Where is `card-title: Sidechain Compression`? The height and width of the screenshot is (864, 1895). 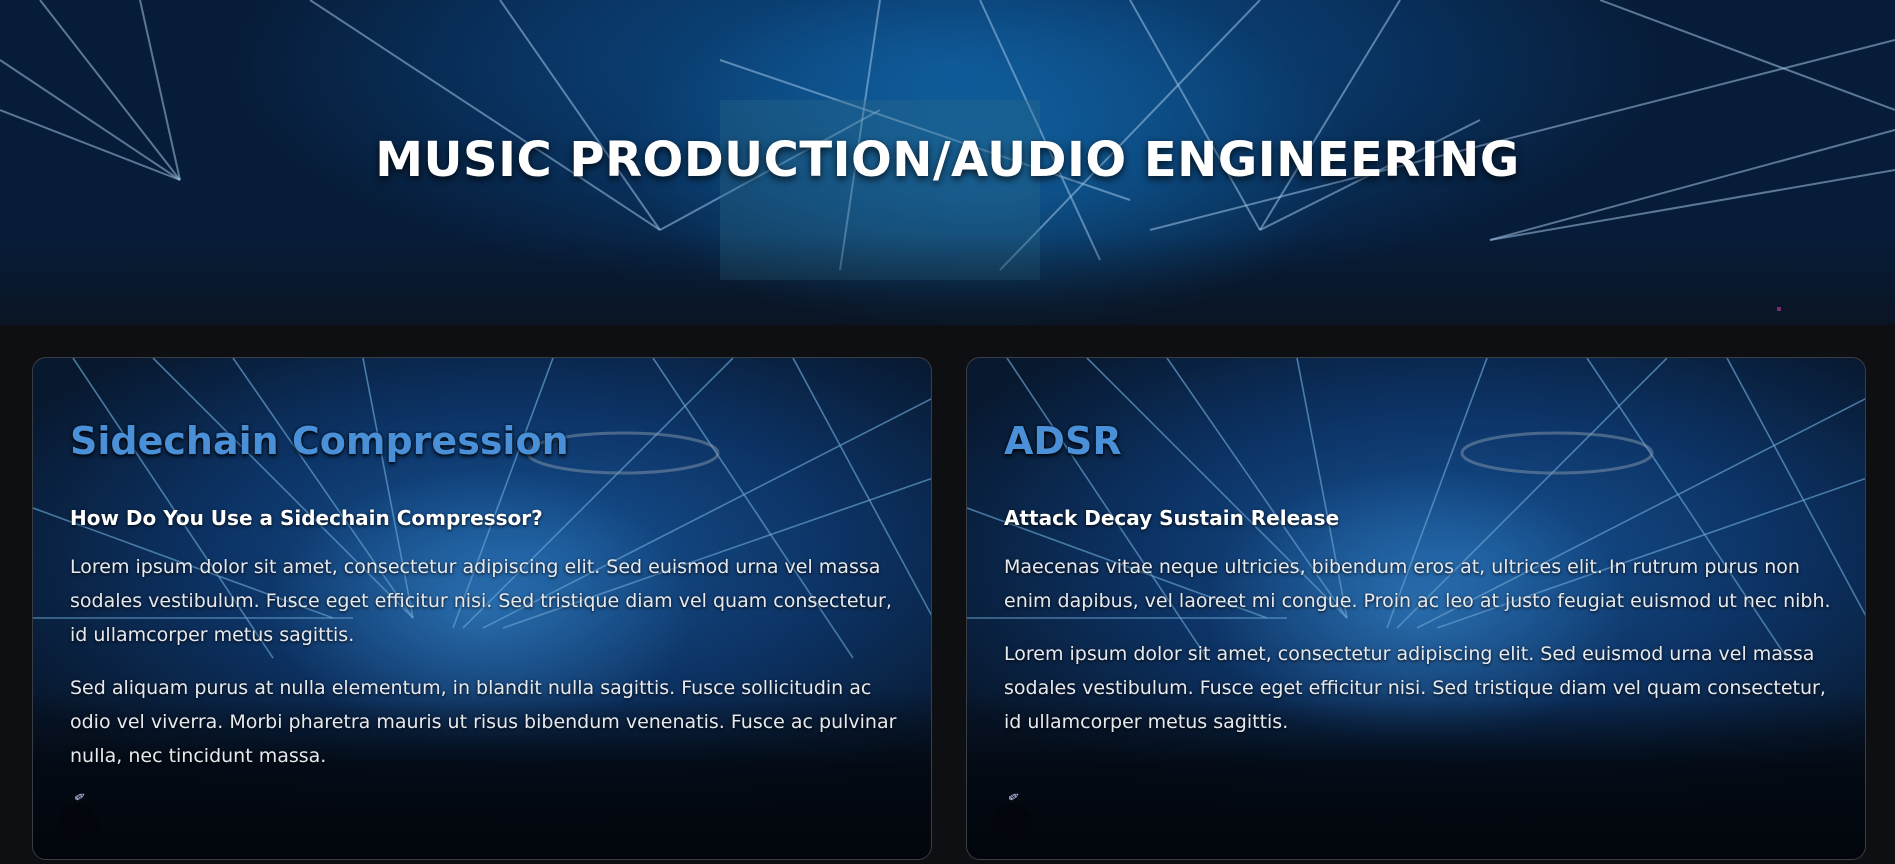
card-title: Sidechain Compression is located at coordinates (319, 441).